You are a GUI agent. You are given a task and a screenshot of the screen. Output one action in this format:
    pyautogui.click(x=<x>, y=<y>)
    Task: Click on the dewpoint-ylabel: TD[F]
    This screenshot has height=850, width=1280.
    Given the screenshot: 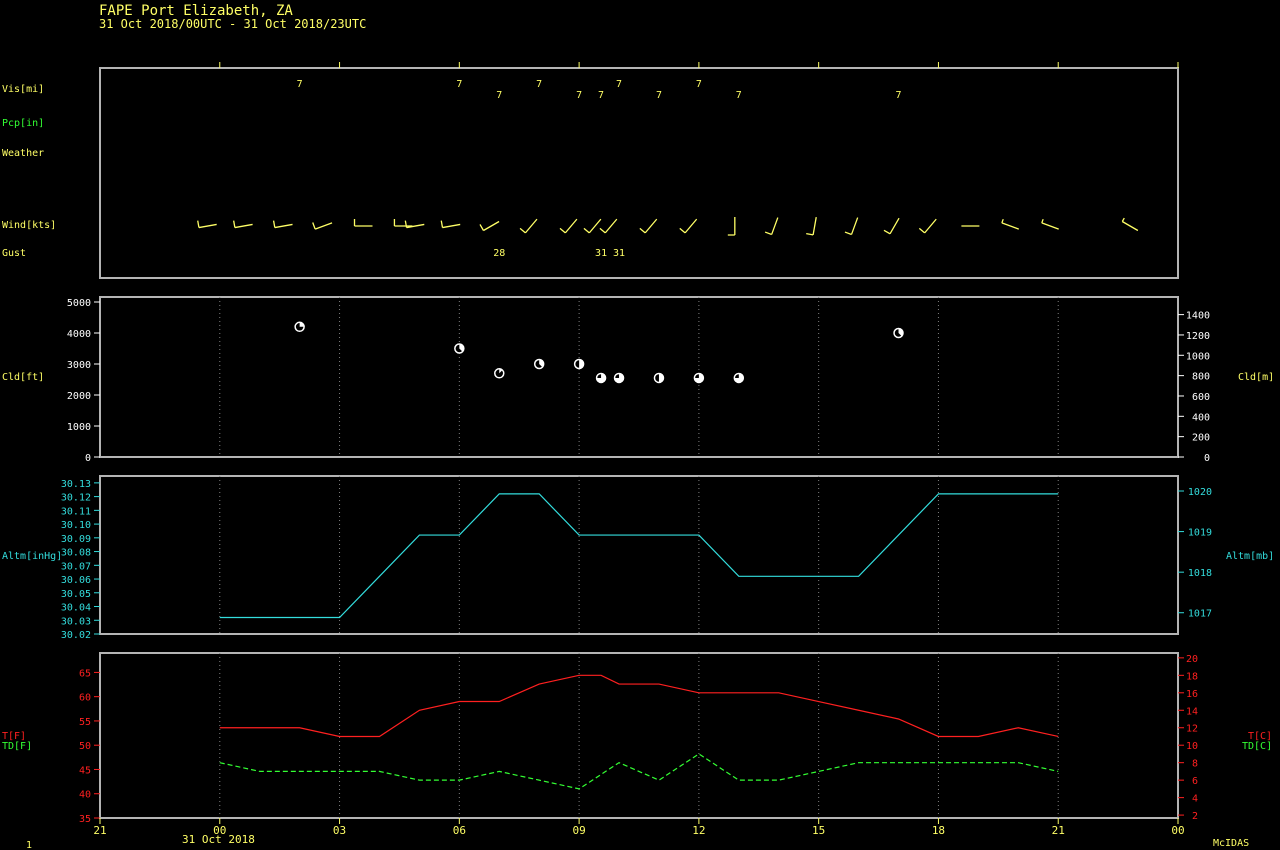 What is the action you would take?
    pyautogui.click(x=17, y=746)
    